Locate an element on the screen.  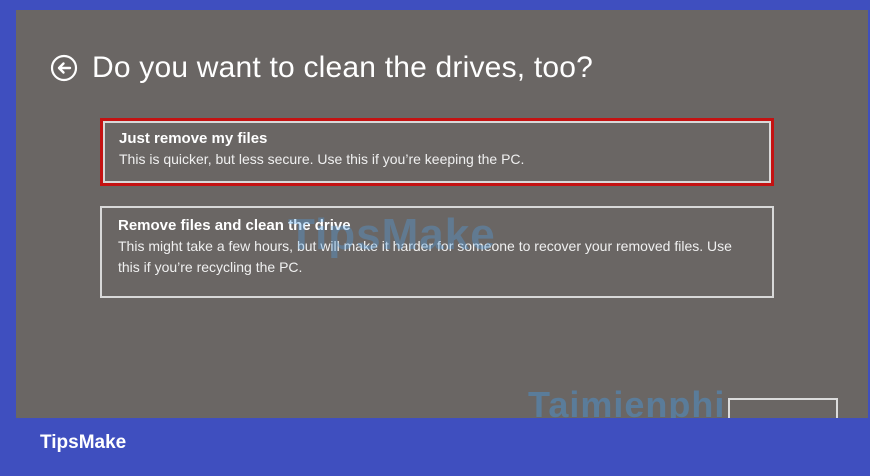
brand-label: TipsMake is located at coordinates (83, 442).